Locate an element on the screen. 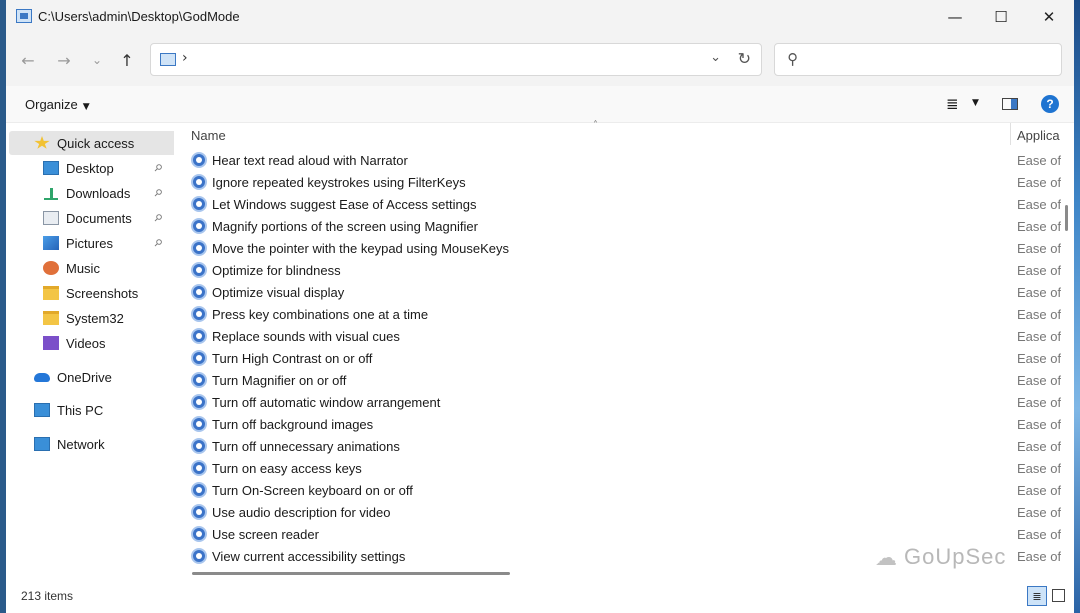 The width and height of the screenshot is (1080, 613). address-row: ← → ⌄ ↑ › ⌄ ↻ ⚲ is located at coordinates (540, 60).